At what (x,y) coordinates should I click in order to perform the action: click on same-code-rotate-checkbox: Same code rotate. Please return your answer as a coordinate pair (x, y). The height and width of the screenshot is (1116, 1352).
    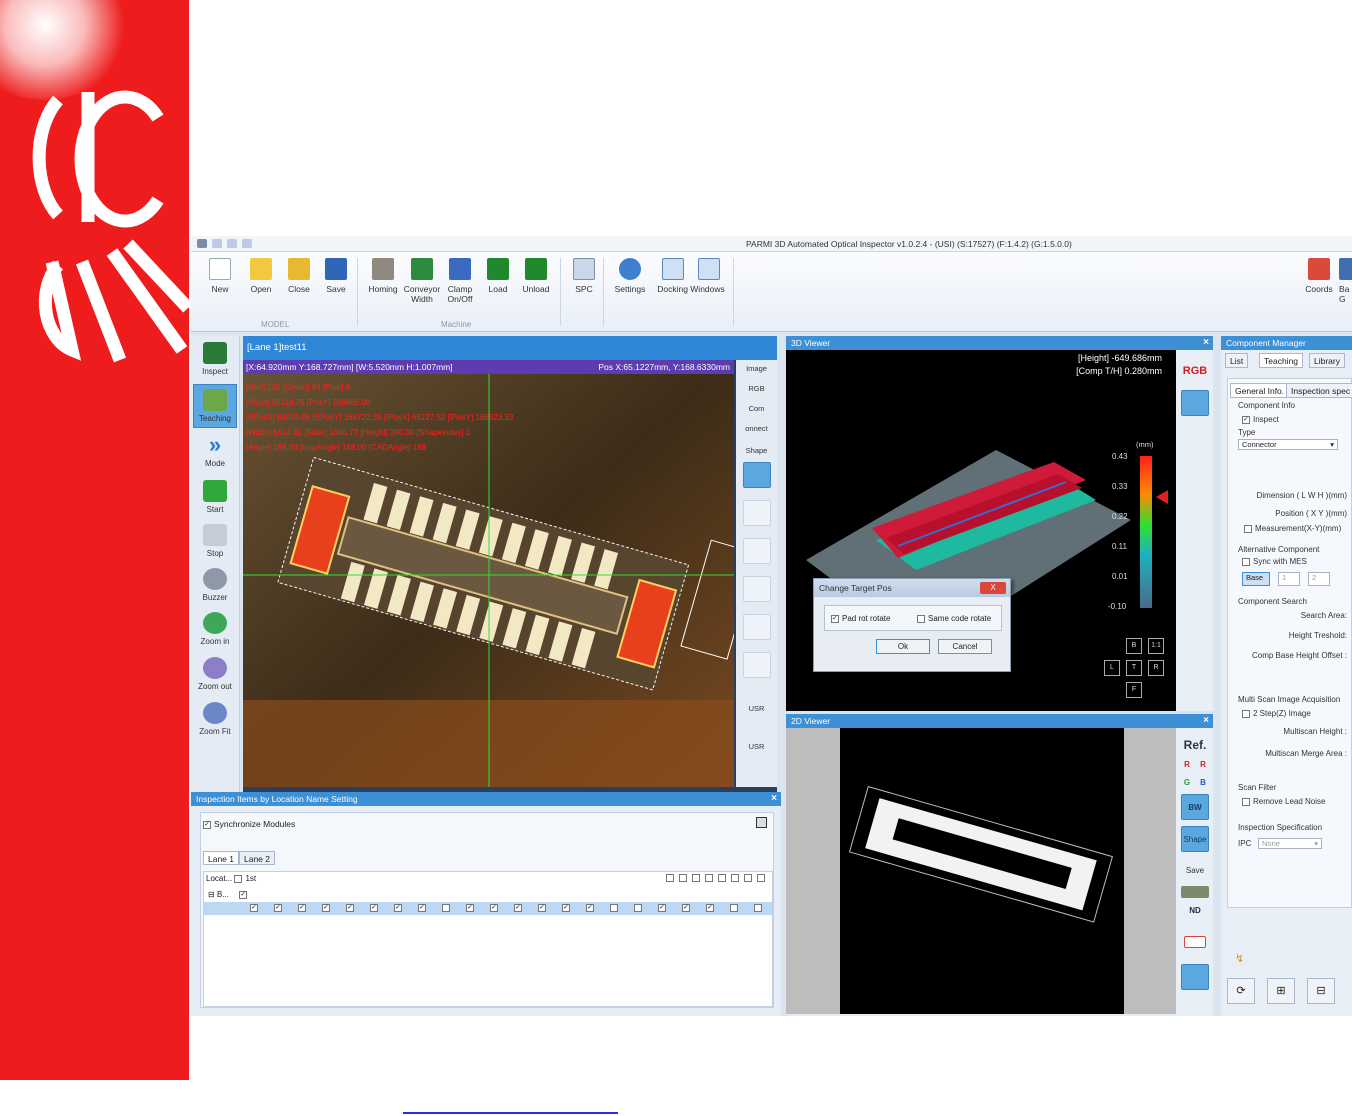
    Looking at the image, I should click on (954, 618).